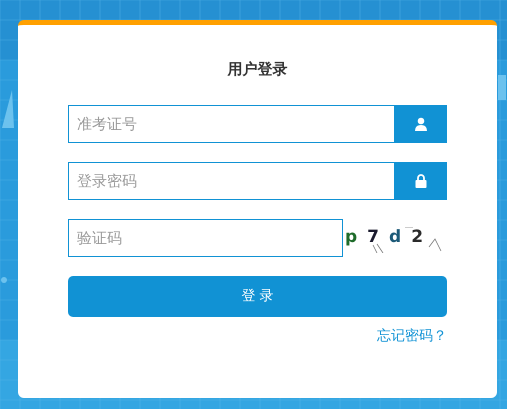  I want to click on login-button: 登 录, so click(257, 296).